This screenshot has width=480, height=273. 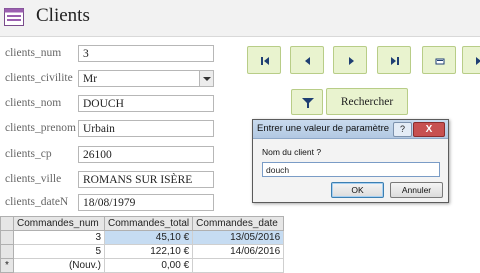 What do you see at coordinates (146, 53) in the screenshot?
I see `clients-num-field: 3` at bounding box center [146, 53].